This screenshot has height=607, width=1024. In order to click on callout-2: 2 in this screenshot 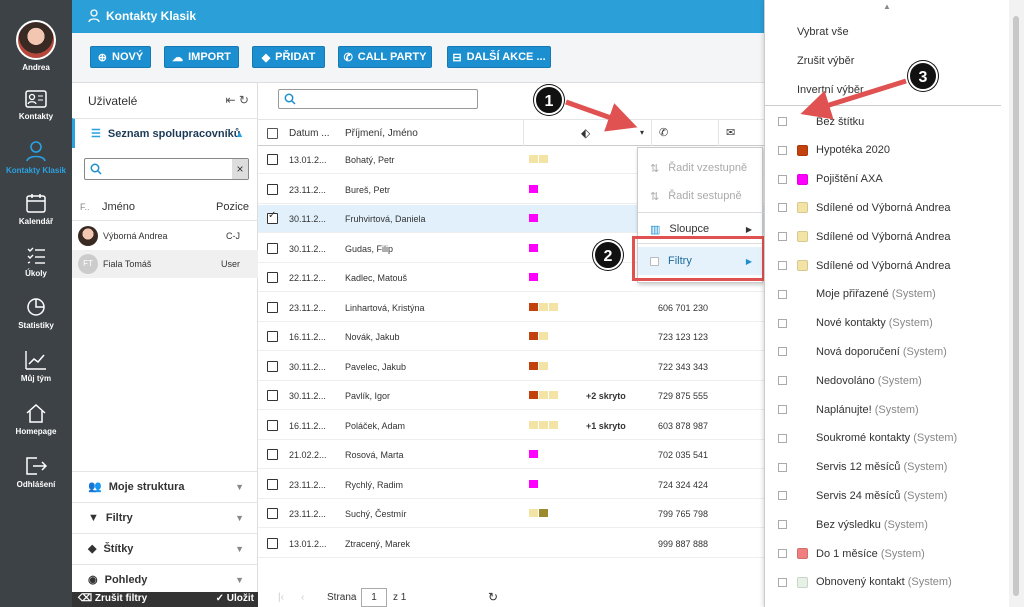, I will do `click(608, 255)`.